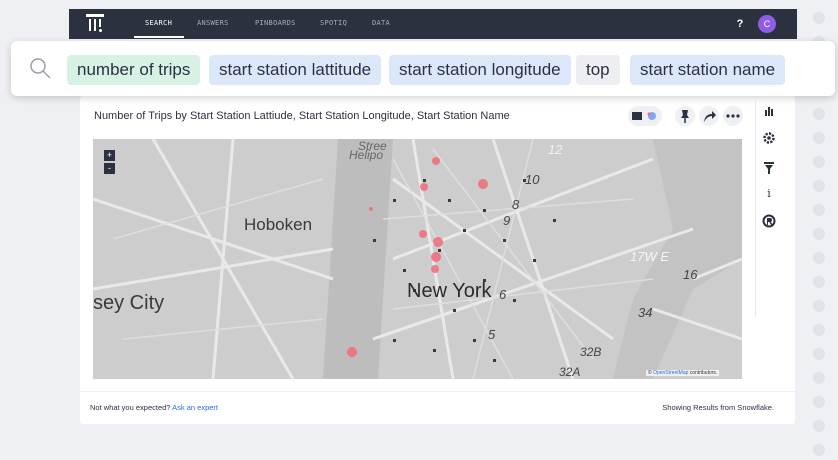 This screenshot has width=838, height=460. What do you see at coordinates (516, 204) in the screenshot?
I see `map-label-8: 8` at bounding box center [516, 204].